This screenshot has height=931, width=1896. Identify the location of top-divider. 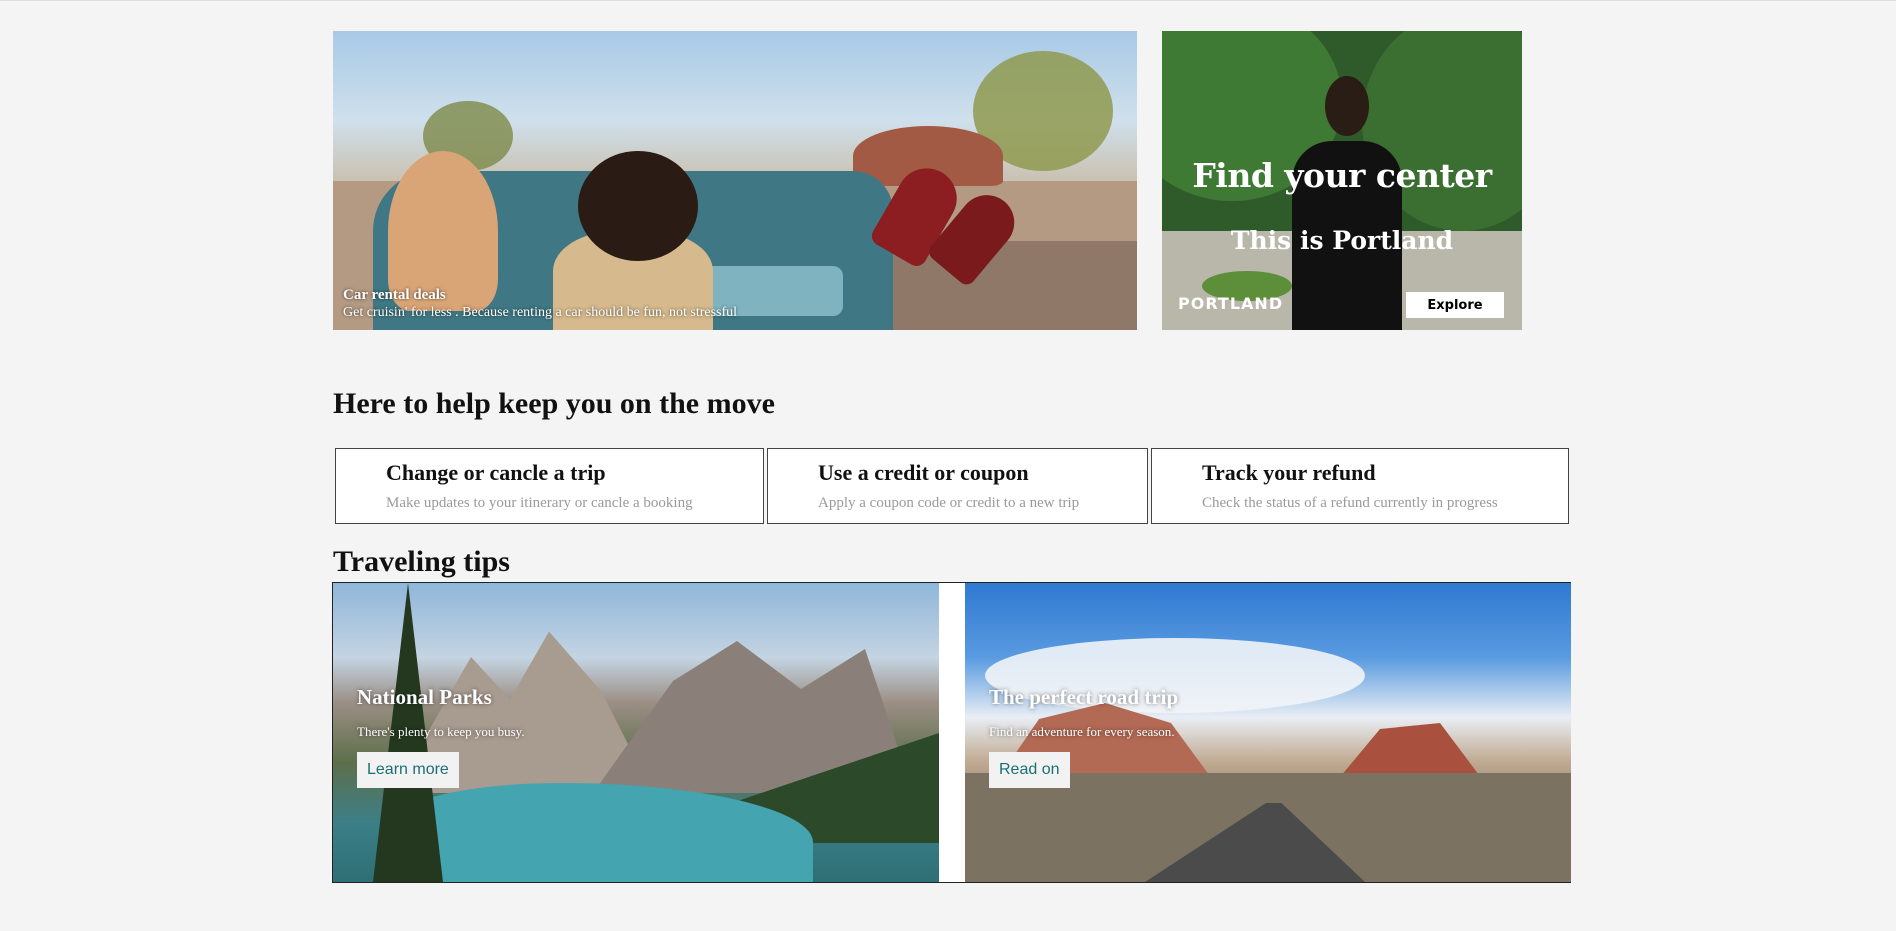
(948, 0).